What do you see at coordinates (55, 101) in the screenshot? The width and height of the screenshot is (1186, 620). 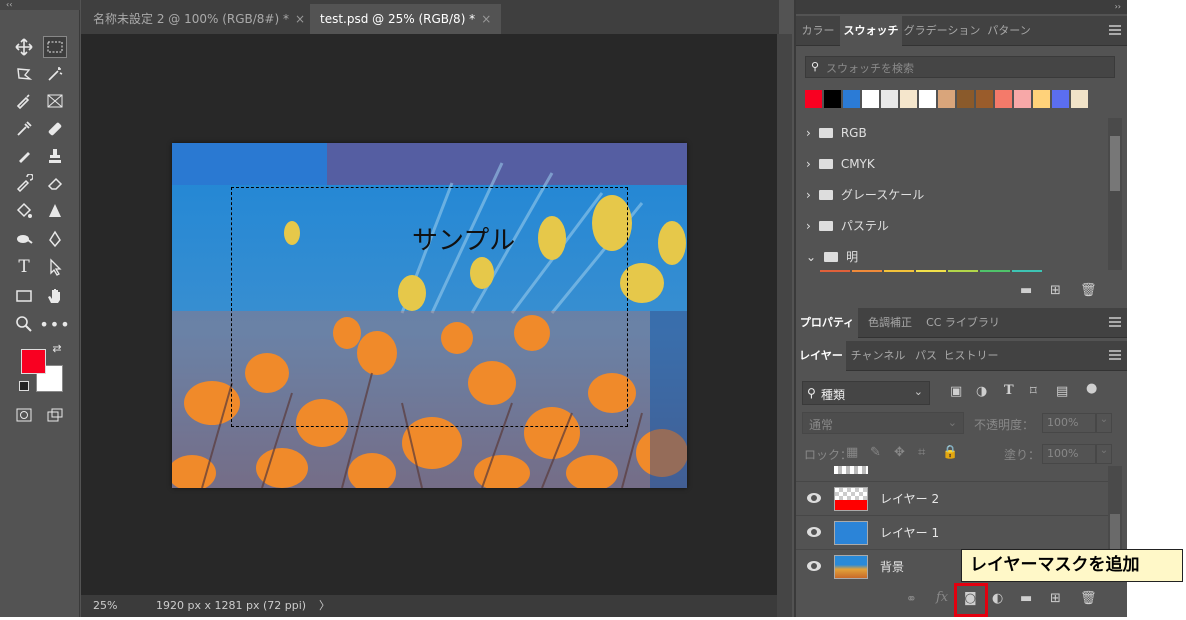 I see `frame-tool-icon` at bounding box center [55, 101].